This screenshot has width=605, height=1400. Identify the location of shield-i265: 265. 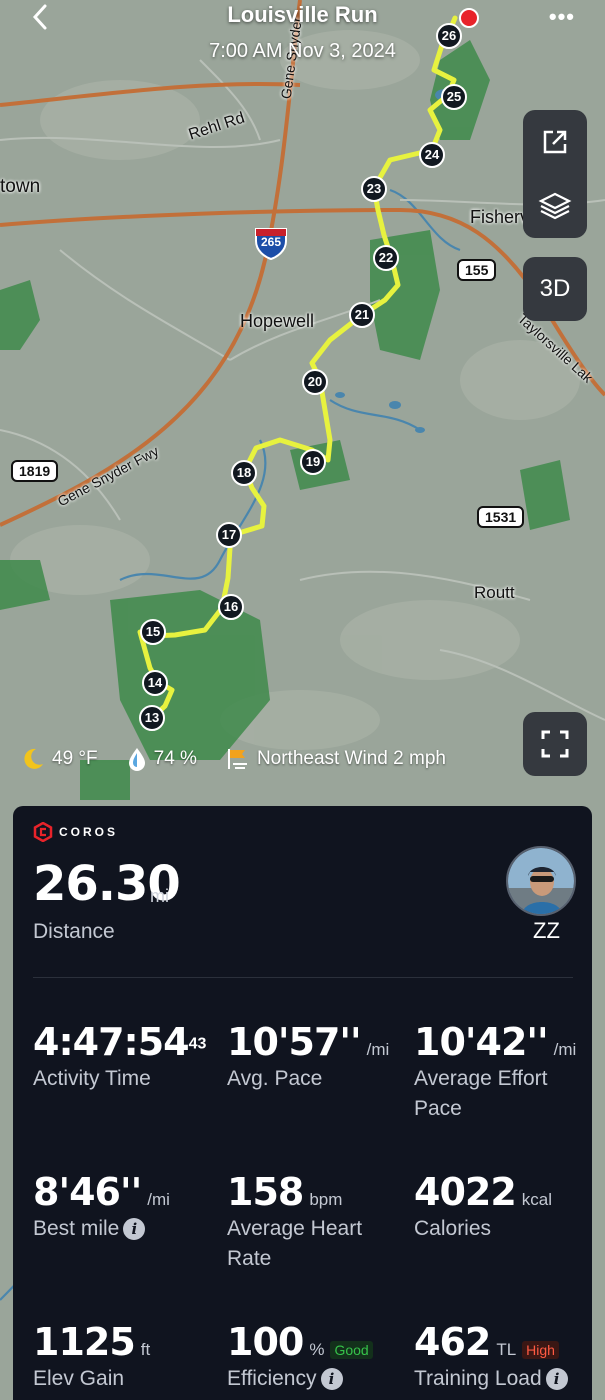
(271, 243).